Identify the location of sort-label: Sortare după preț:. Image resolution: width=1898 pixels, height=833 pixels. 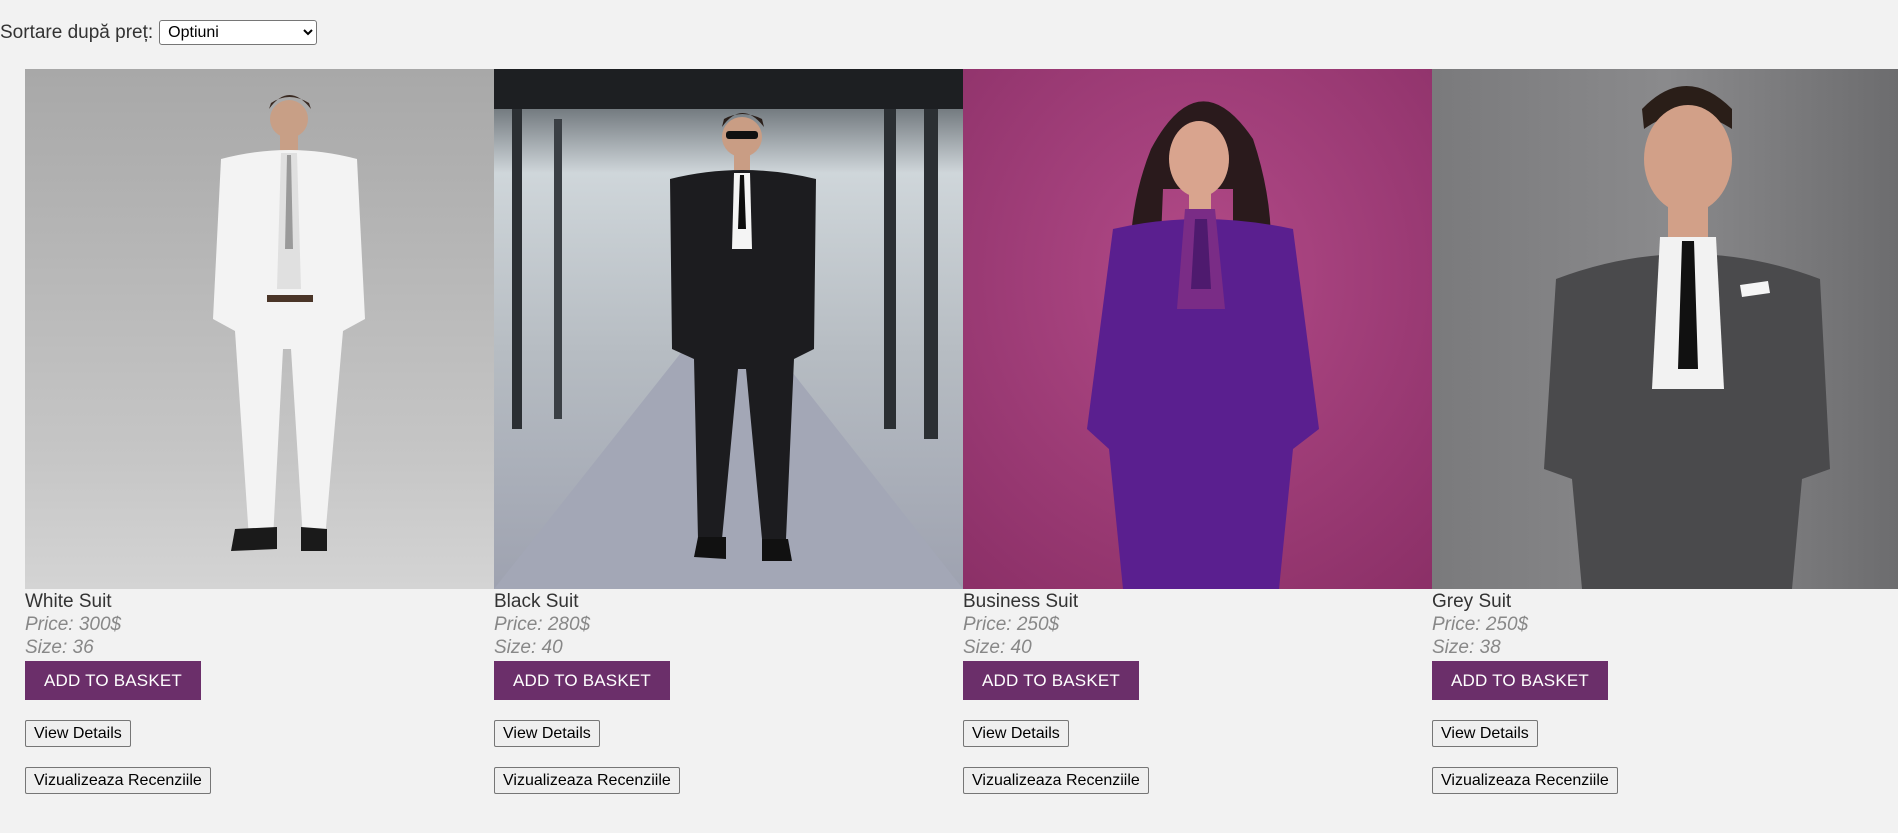
(77, 32).